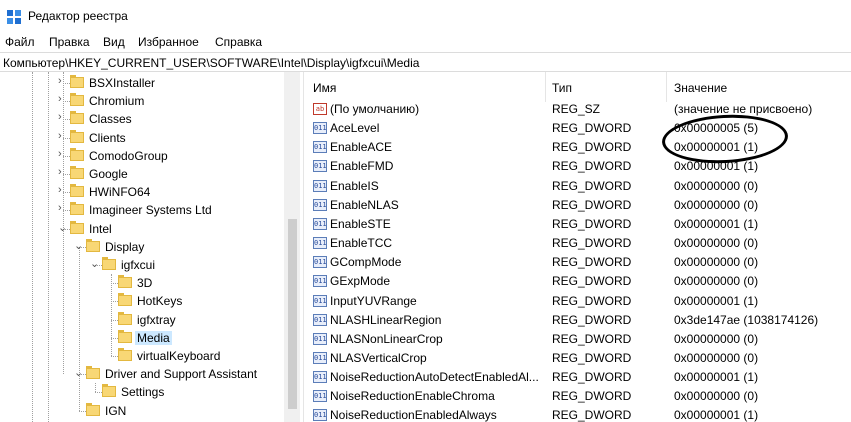 This screenshot has width=851, height=422. I want to click on value-row: 011 EnableSTE REG_DWORD 0x00000001 (1), so click(577, 224).